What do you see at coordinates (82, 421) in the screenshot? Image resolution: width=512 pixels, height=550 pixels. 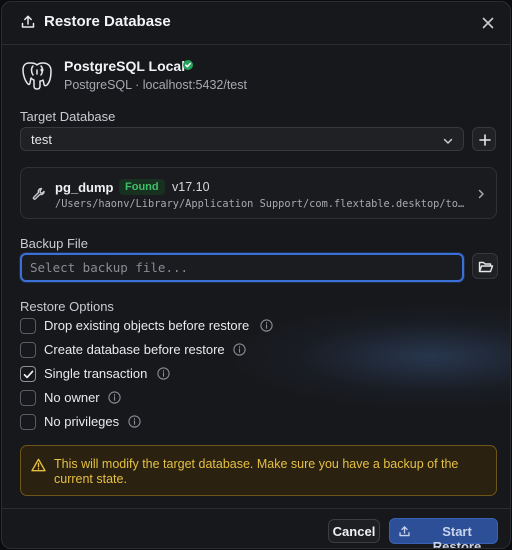 I see `option-label: No privileges` at bounding box center [82, 421].